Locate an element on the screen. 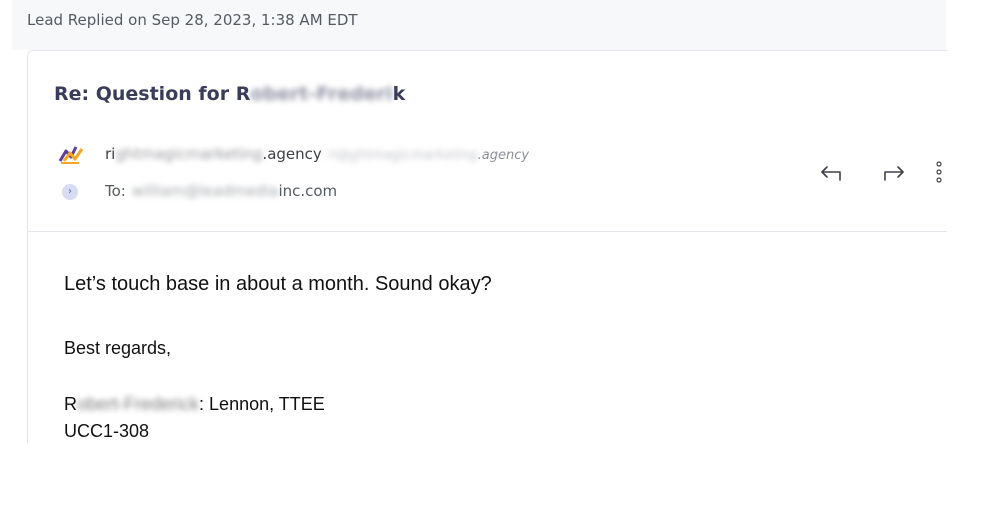 This screenshot has height=506, width=991. signature-suffix: : Lennon, TTEE is located at coordinates (262, 404).